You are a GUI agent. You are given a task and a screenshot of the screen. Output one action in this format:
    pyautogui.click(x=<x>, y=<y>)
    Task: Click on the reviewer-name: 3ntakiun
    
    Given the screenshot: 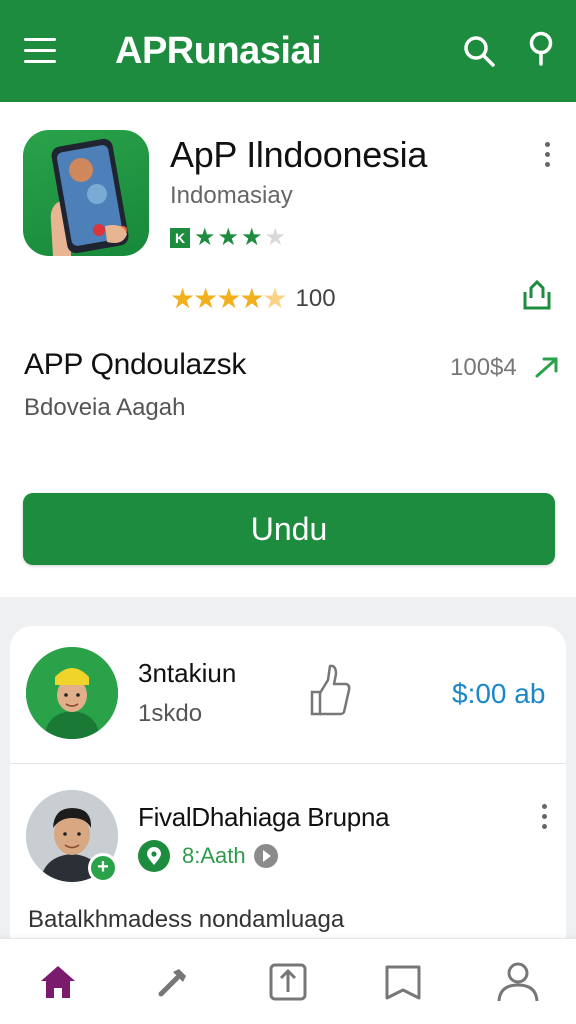 What is the action you would take?
    pyautogui.click(x=187, y=673)
    